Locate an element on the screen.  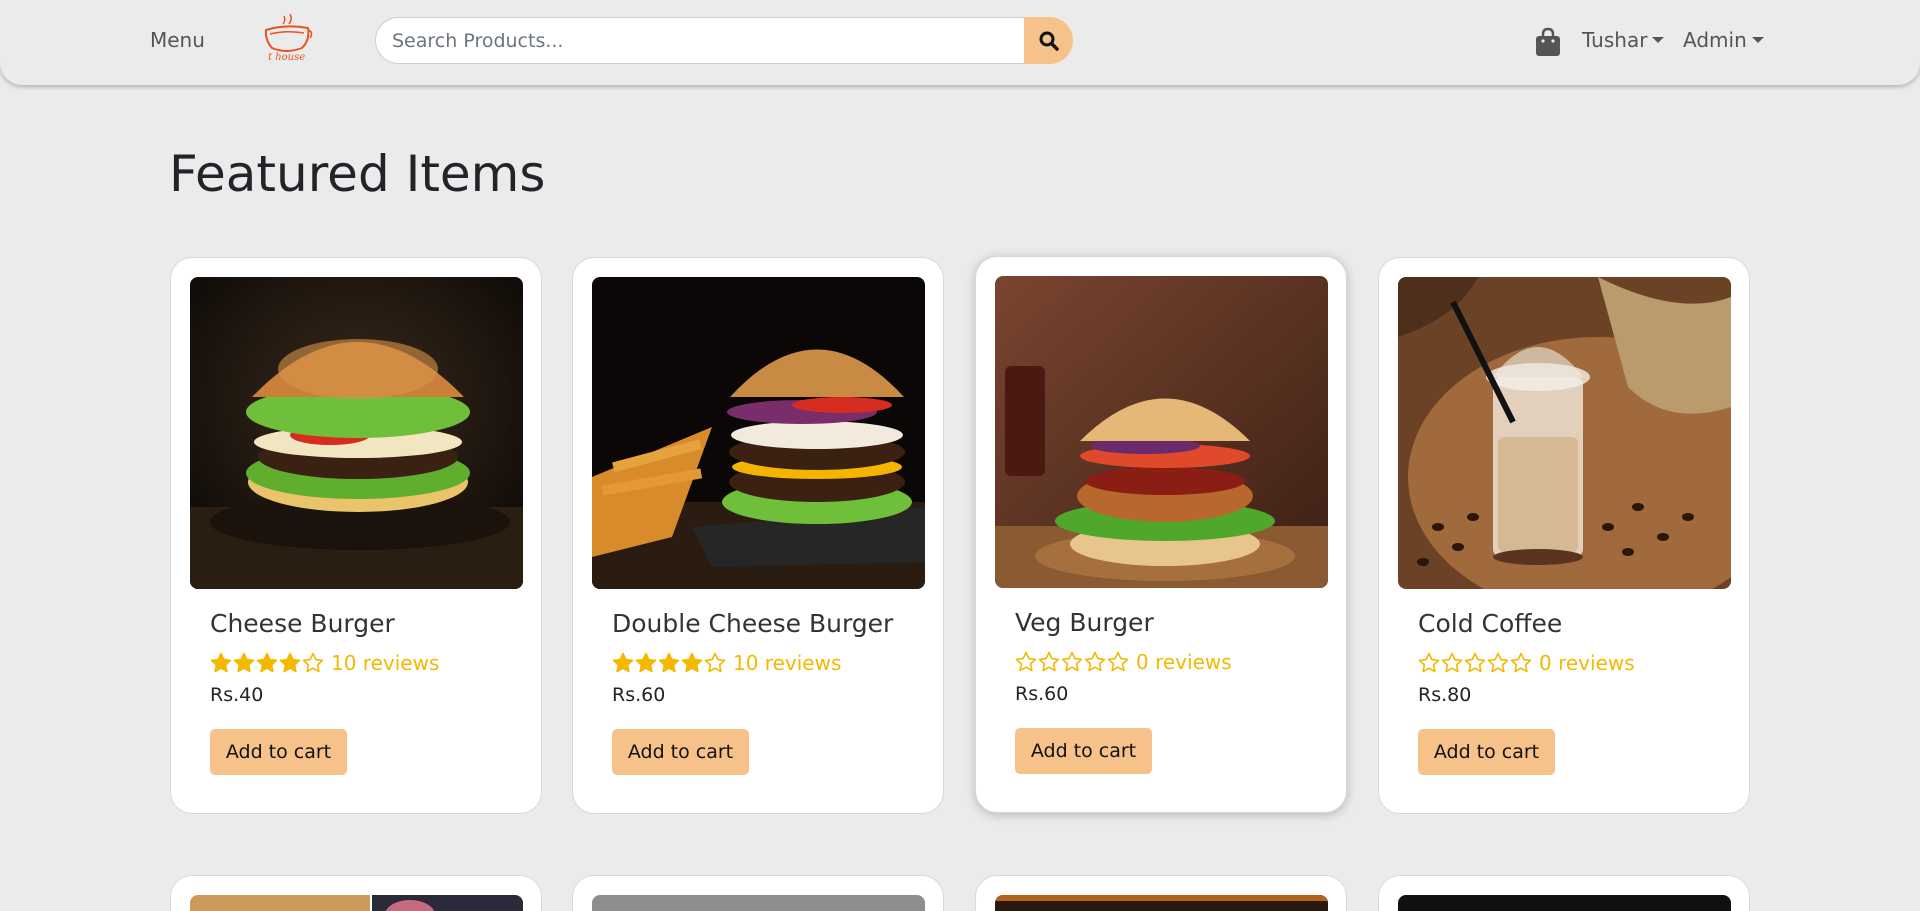
search-bar is located at coordinates (724, 40).